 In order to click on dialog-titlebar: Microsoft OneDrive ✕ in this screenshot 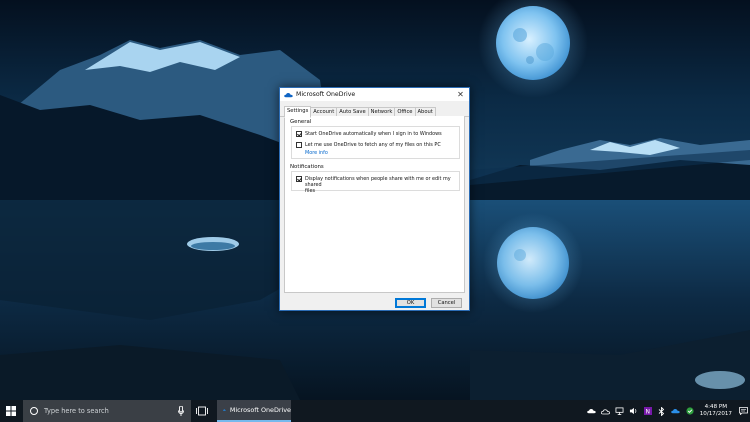, I will do `click(374, 94)`.